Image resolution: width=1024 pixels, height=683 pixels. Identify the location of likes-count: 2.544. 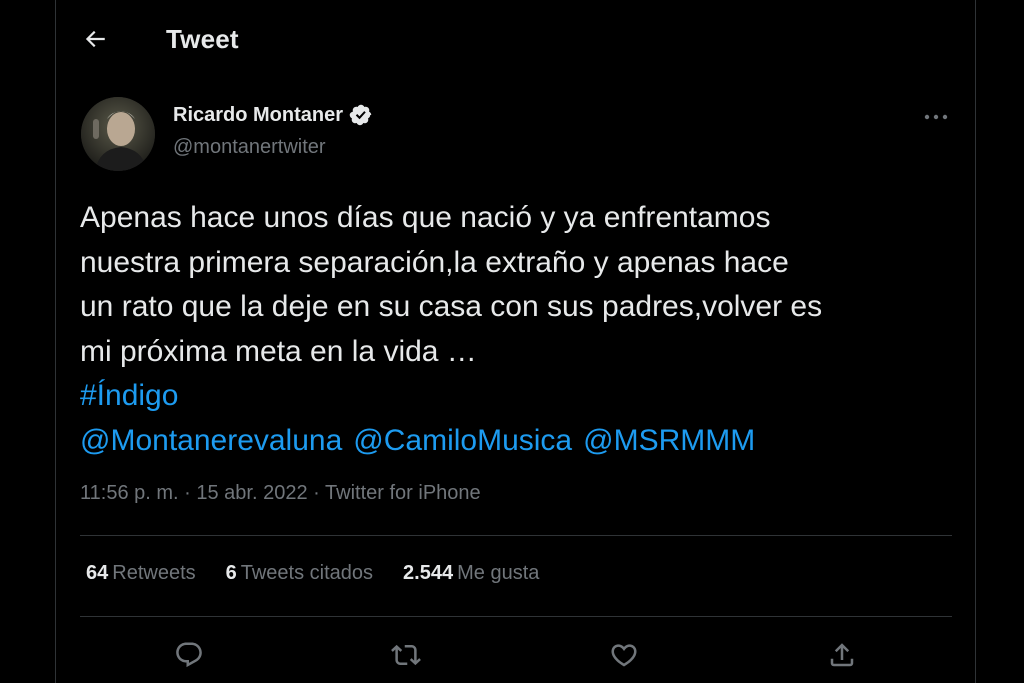
(428, 573).